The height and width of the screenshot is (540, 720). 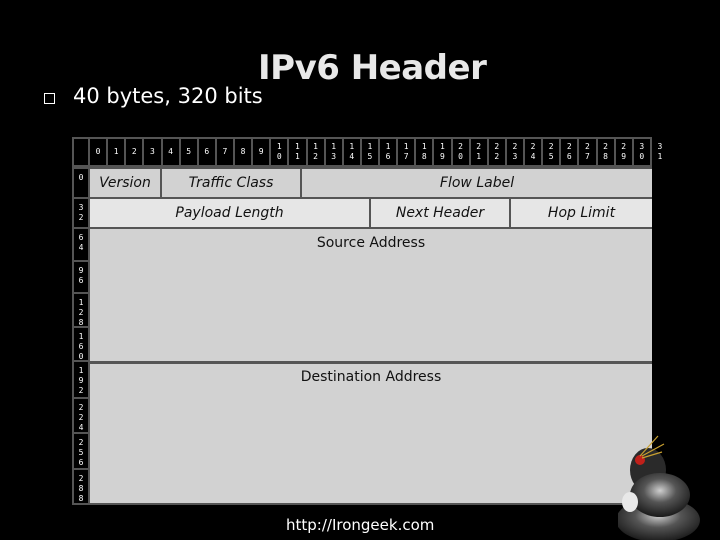 I want to click on field-traffic-class: Traffic Class, so click(x=231, y=183).